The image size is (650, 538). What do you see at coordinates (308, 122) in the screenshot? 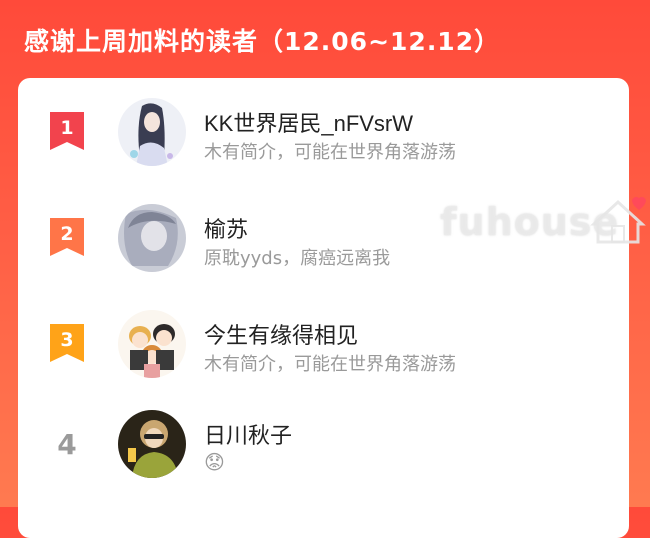
I see `reader-name: KK世界居民_nFVsrW` at bounding box center [308, 122].